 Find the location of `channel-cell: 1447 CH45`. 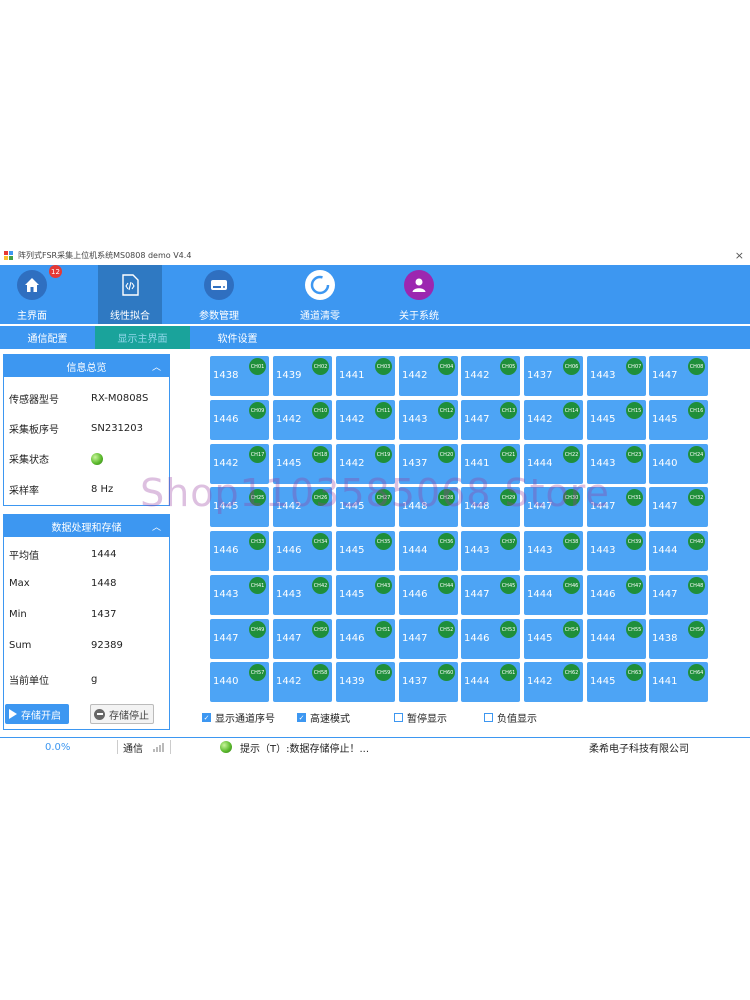

channel-cell: 1447 CH45 is located at coordinates (490, 595).